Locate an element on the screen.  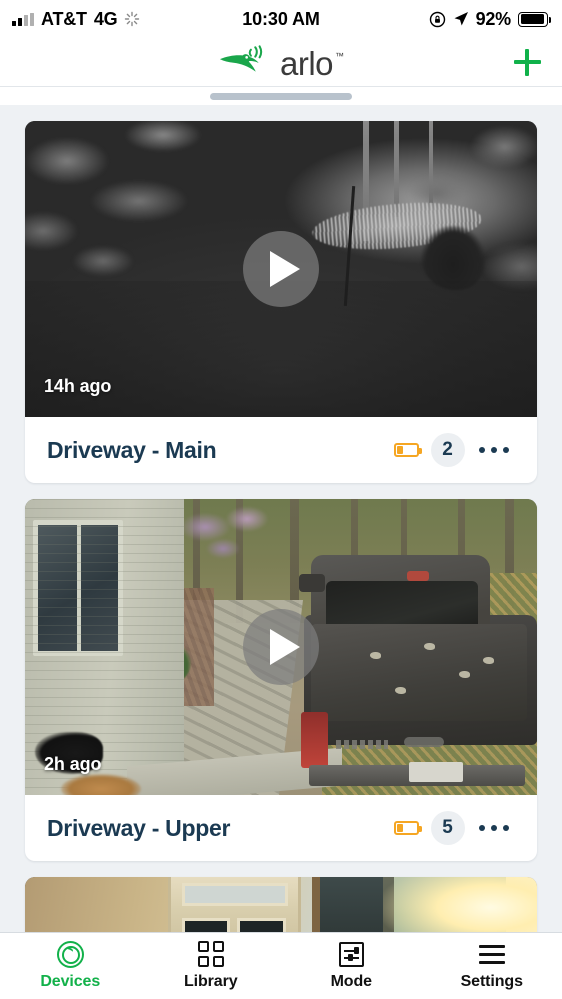
trademark-mark: ™ is located at coordinates (340, 56).